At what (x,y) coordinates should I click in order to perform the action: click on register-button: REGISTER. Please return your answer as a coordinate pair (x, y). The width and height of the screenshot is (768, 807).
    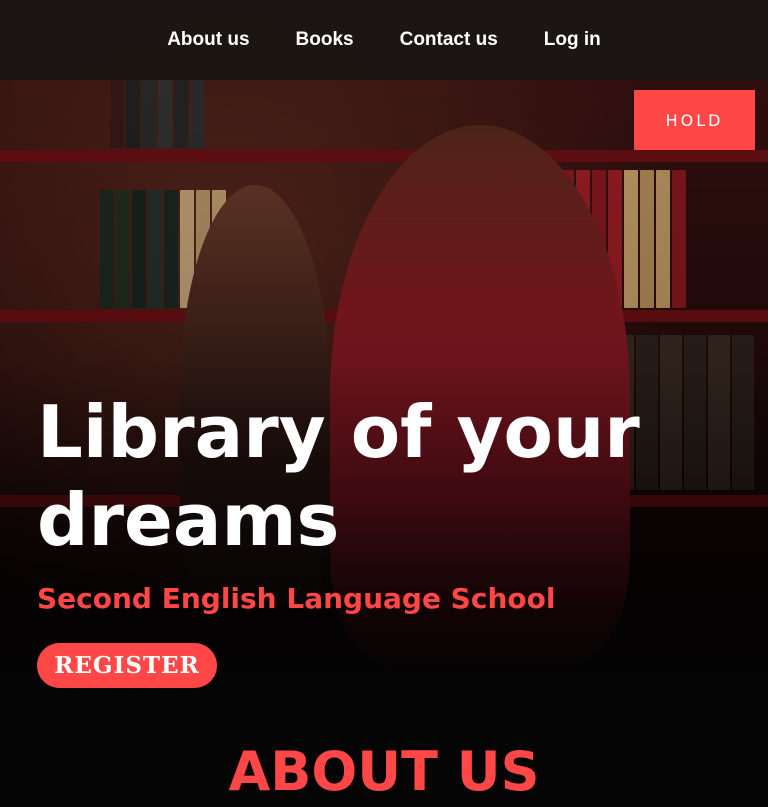
    Looking at the image, I should click on (127, 665).